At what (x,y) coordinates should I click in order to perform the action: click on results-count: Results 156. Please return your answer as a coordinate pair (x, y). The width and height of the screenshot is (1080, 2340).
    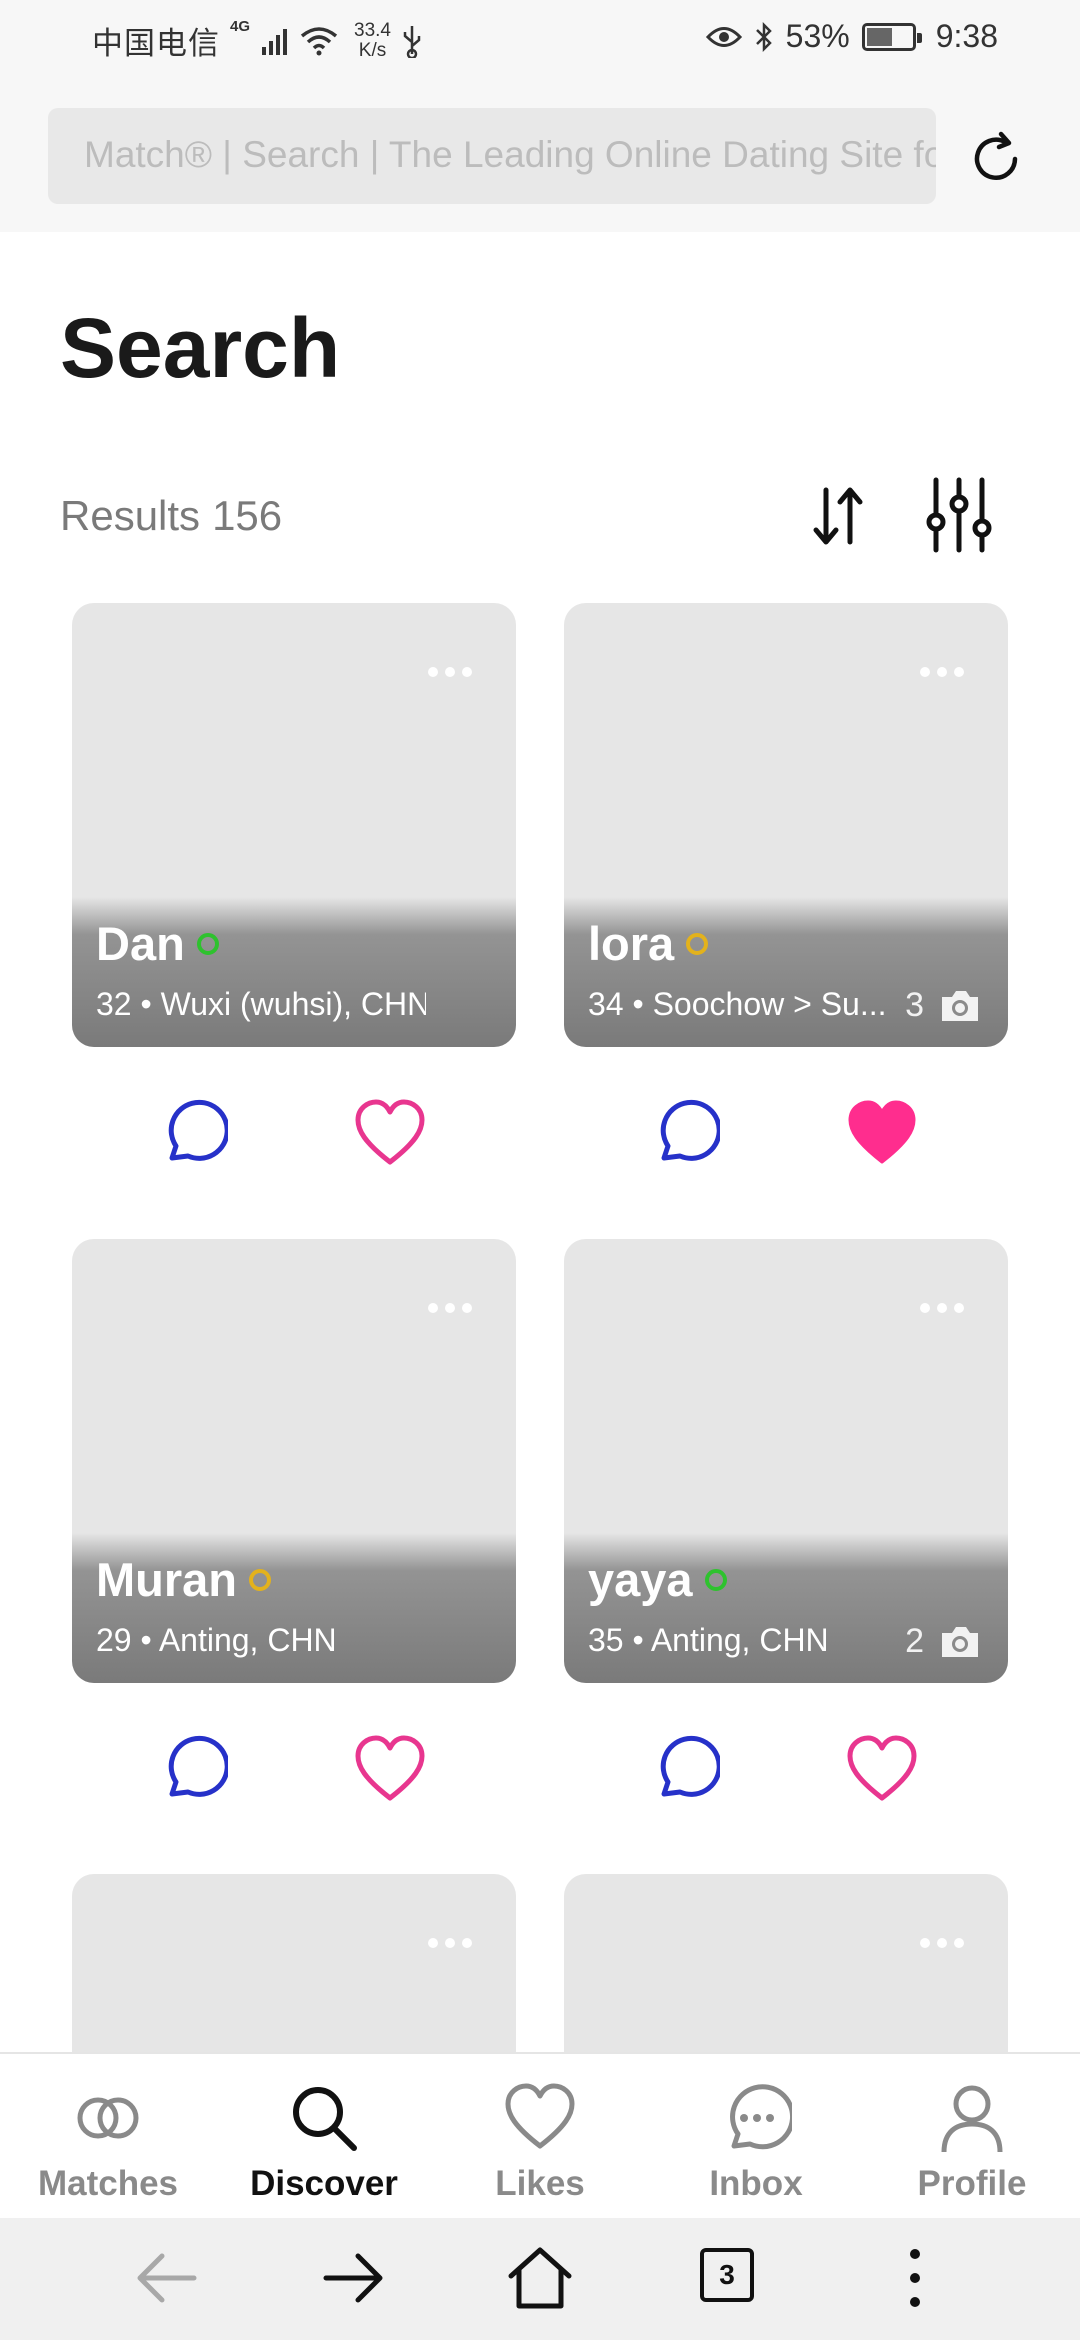
    Looking at the image, I should click on (177, 516).